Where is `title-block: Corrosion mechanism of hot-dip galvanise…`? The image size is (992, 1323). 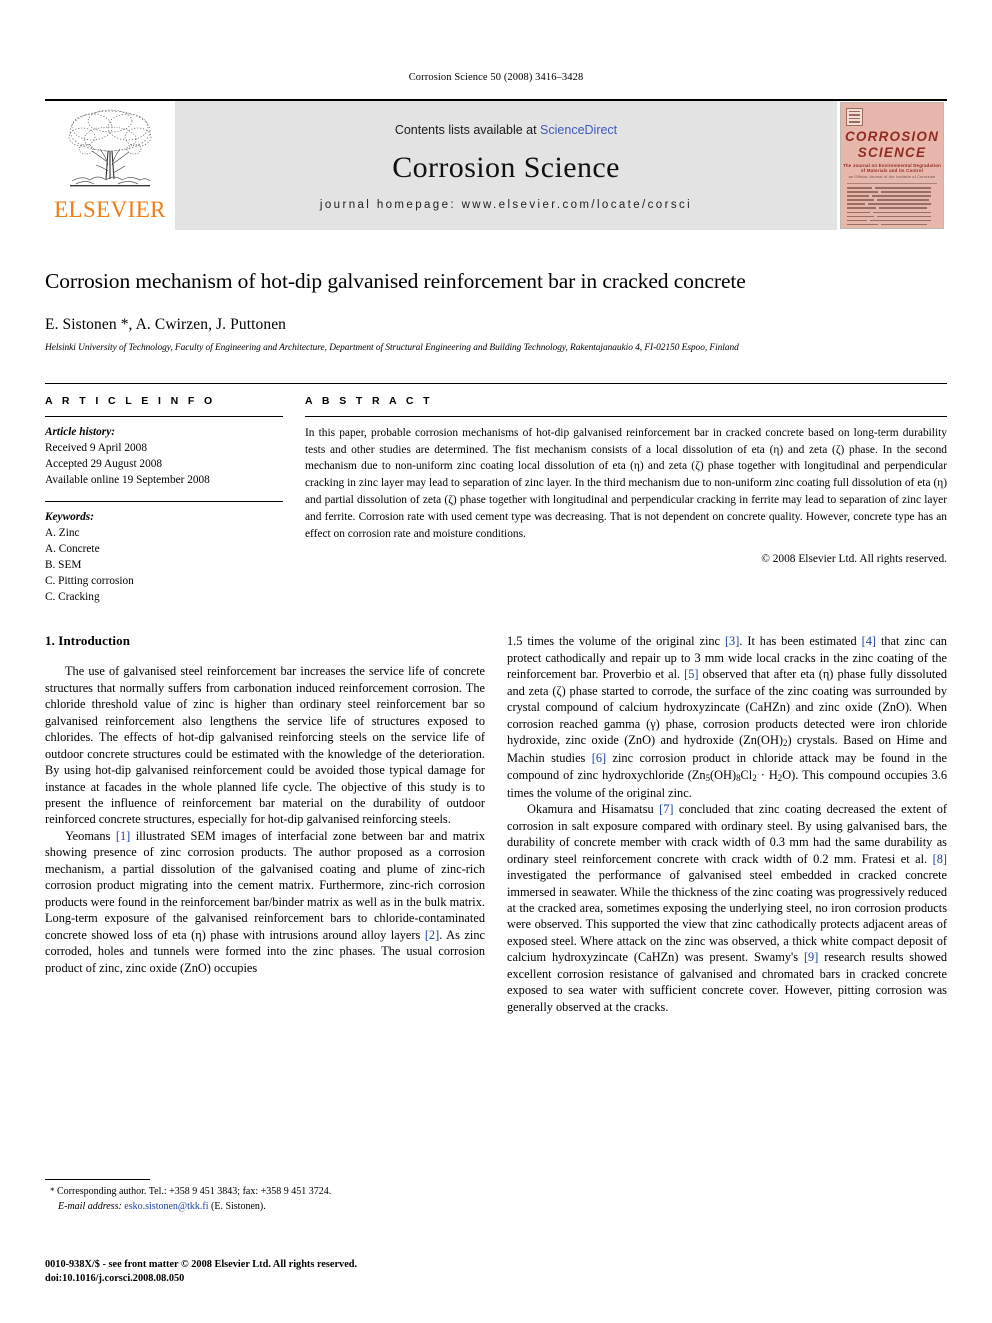
title-block: Corrosion mechanism of hot-dip galvanise… is located at coordinates (496, 310).